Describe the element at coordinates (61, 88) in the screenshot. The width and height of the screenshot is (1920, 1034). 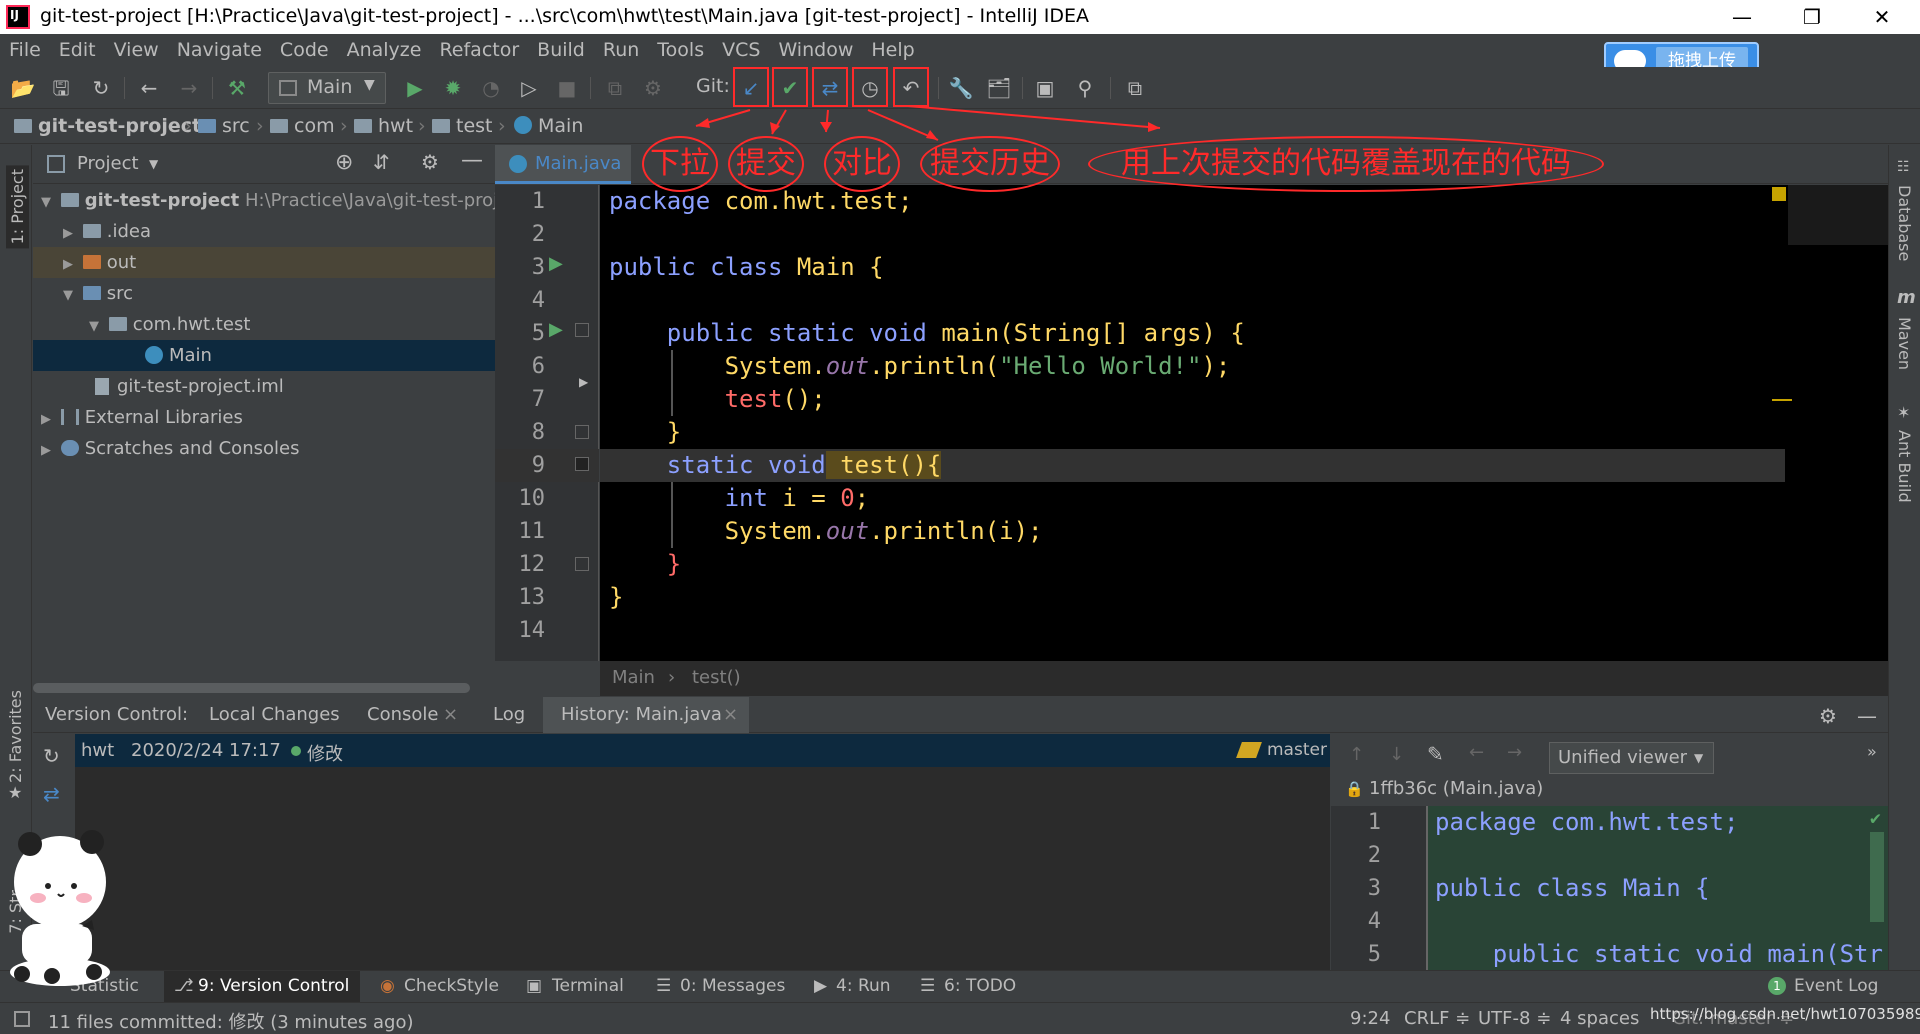
I see `save-icon: 🖫` at that location.